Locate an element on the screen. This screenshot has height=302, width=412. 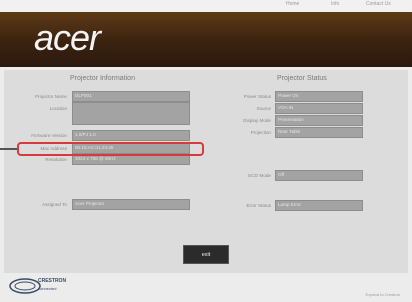
crestron-sub-text: connected is located at coordinates (47, 288).